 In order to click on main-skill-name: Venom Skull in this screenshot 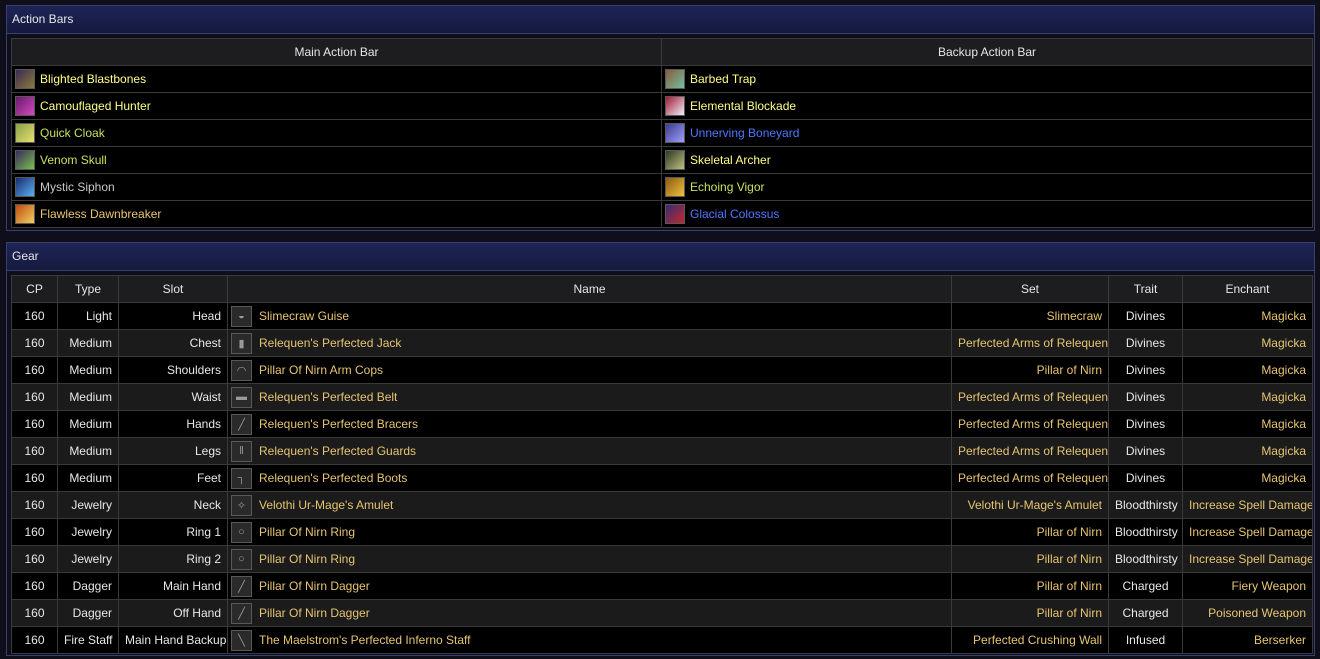, I will do `click(73, 160)`.